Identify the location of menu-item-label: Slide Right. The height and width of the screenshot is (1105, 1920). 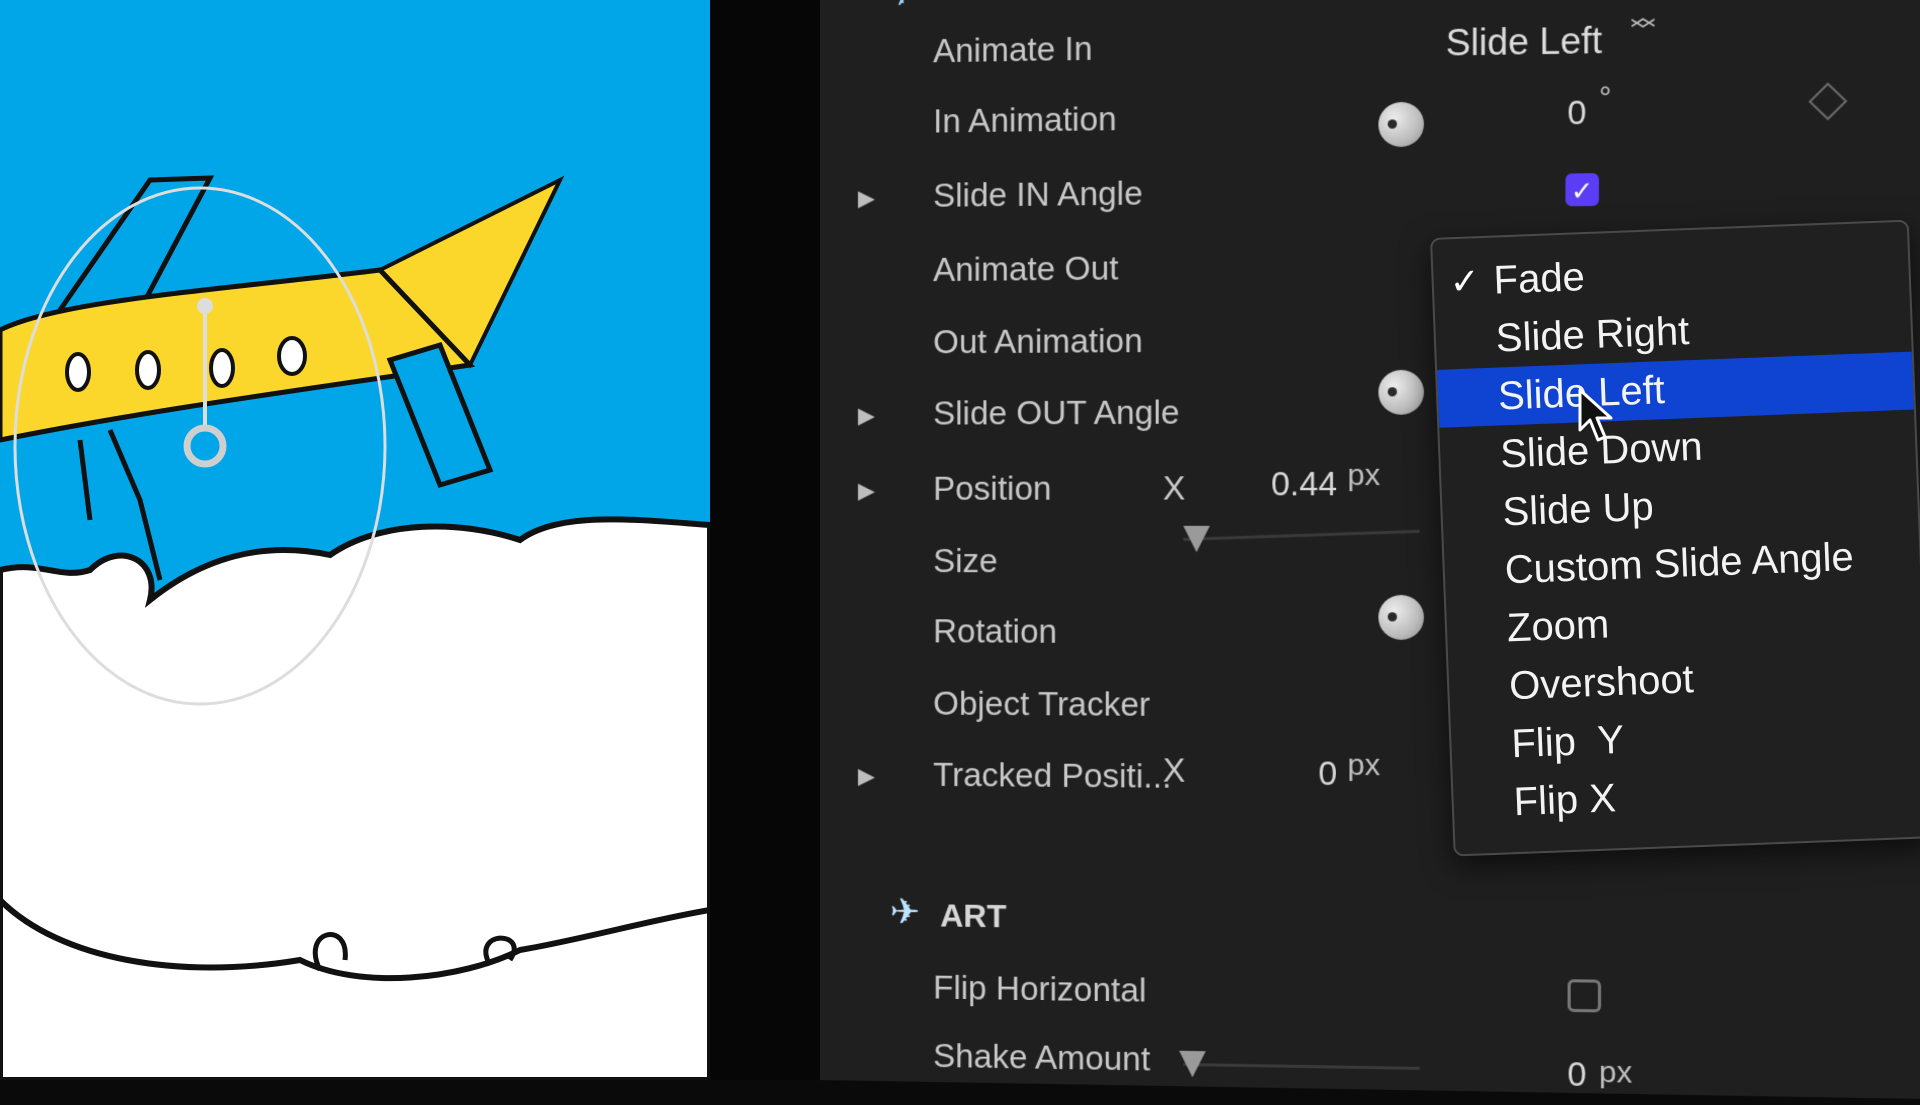
(1593, 335).